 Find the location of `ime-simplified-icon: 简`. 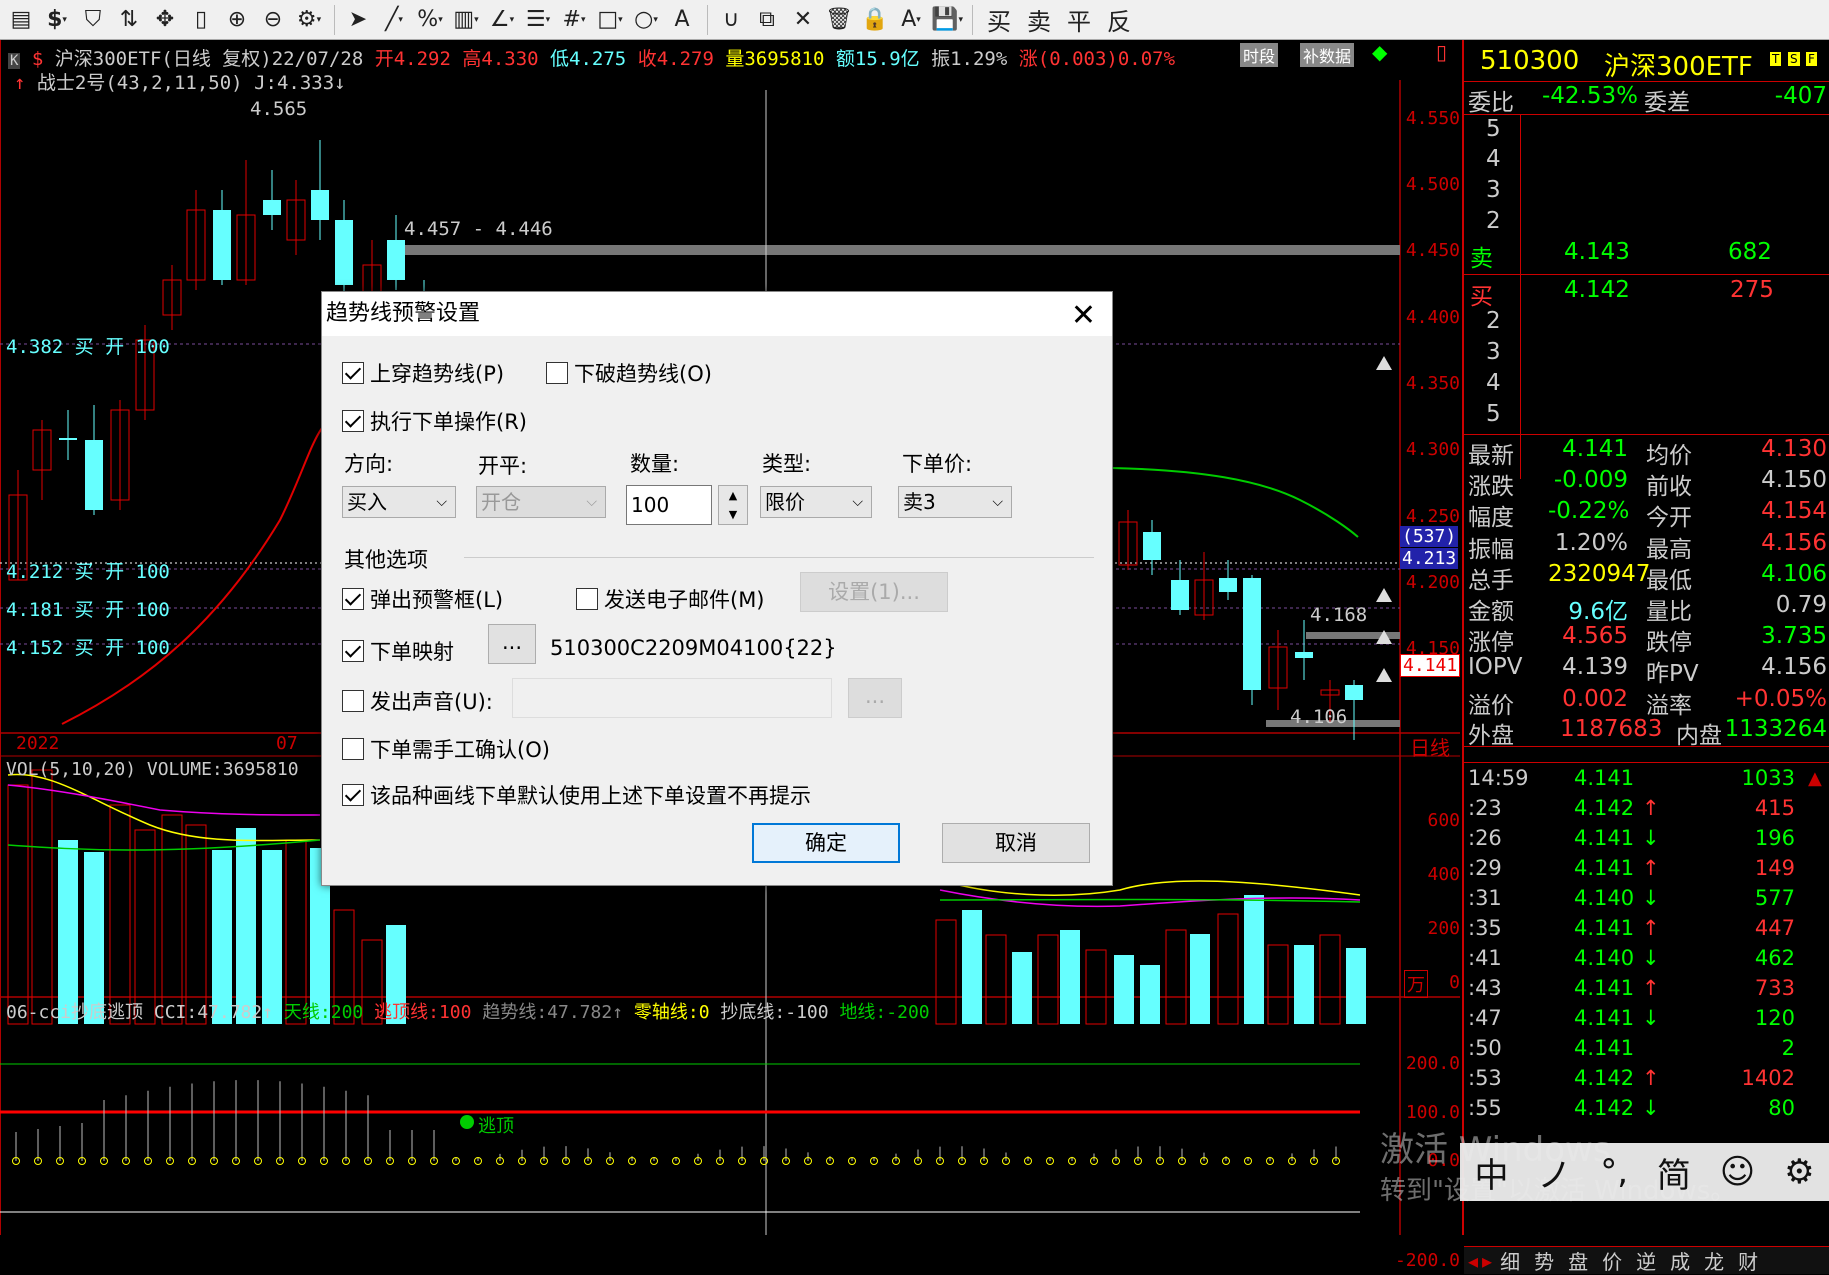

ime-simplified-icon: 简 is located at coordinates (1674, 1172).